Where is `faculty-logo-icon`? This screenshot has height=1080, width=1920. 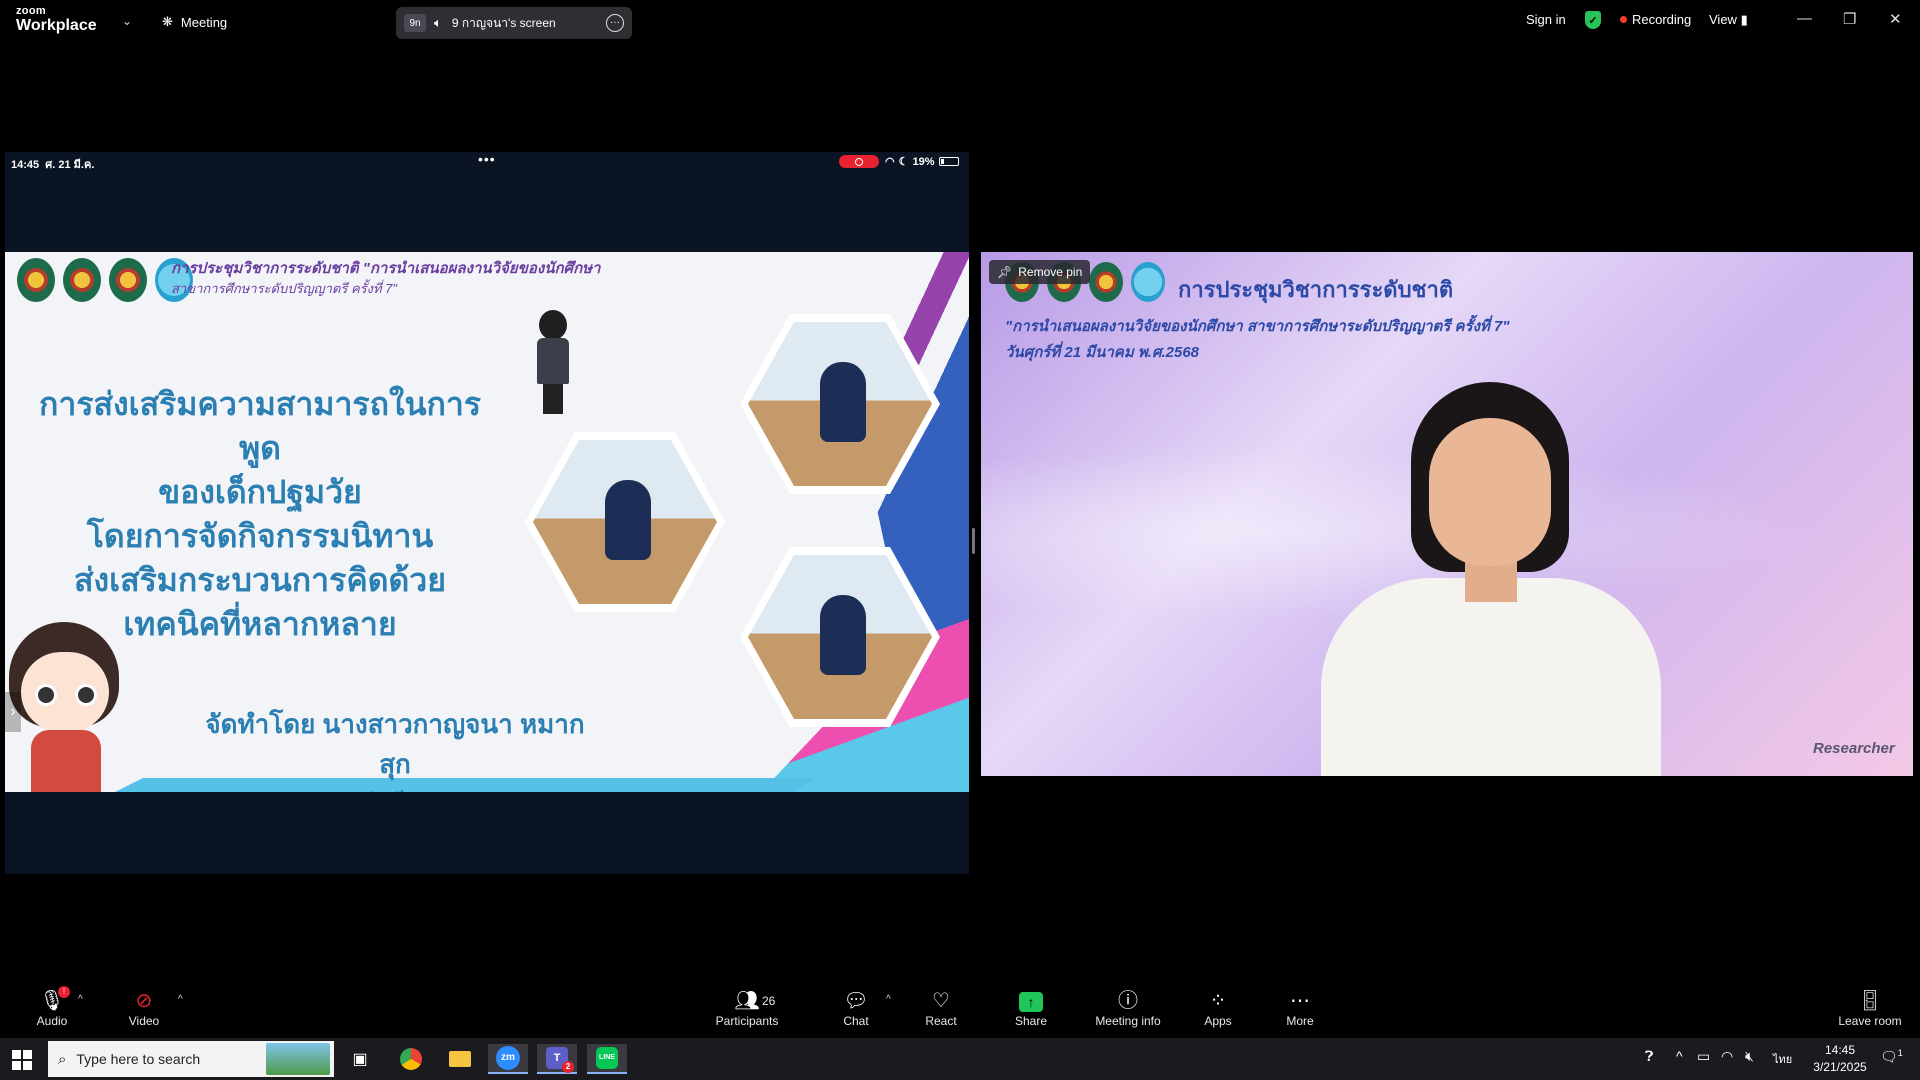 faculty-logo-icon is located at coordinates (1148, 282).